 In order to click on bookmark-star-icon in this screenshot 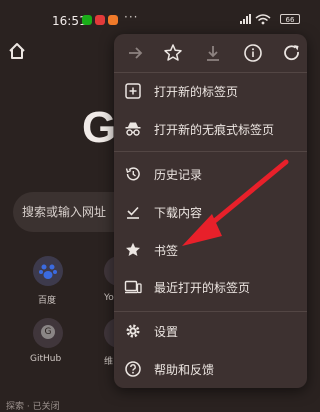, I will do `click(133, 250)`.